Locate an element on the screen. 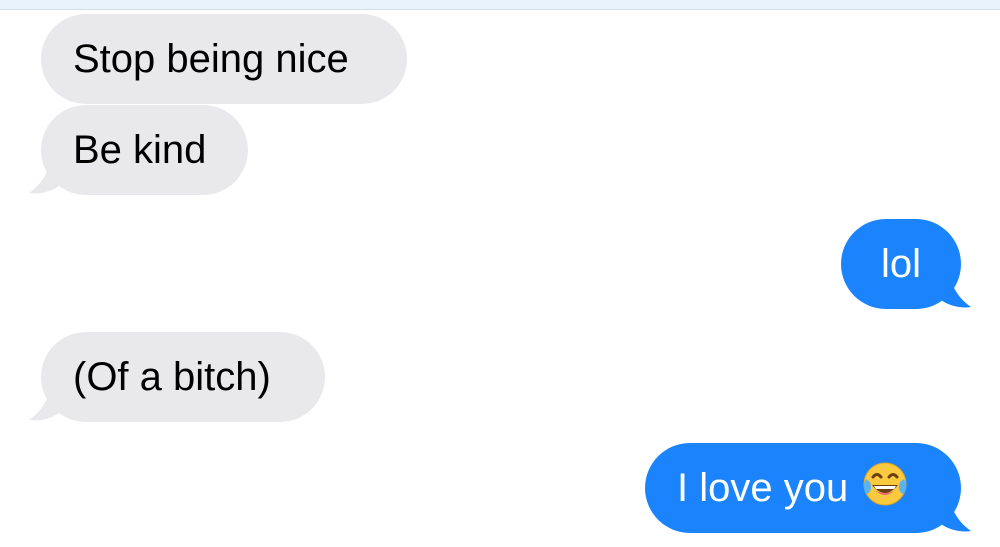 The height and width of the screenshot is (547, 1000). received-message-bubble: (Of a bitch) is located at coordinates (183, 377).